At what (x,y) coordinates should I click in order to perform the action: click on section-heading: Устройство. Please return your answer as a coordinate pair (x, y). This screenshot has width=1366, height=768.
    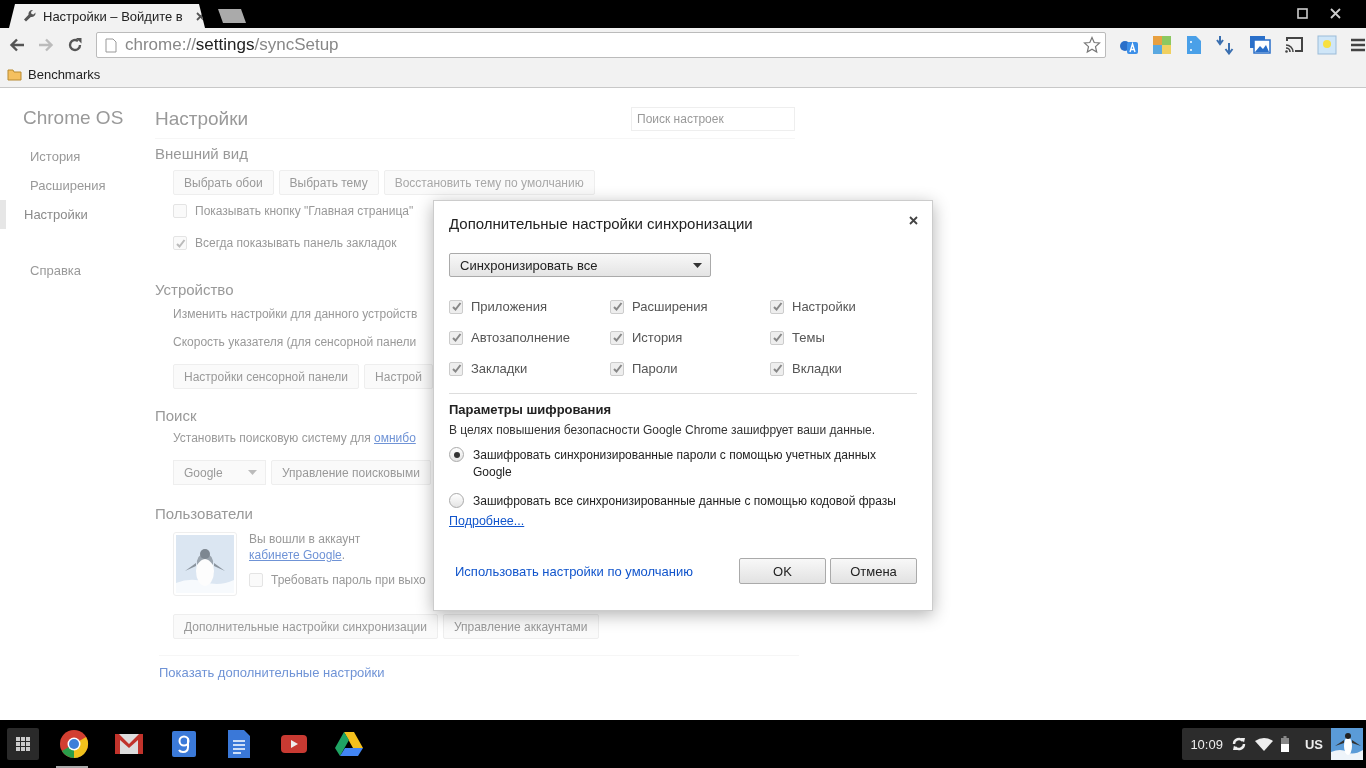
    Looking at the image, I should click on (194, 289).